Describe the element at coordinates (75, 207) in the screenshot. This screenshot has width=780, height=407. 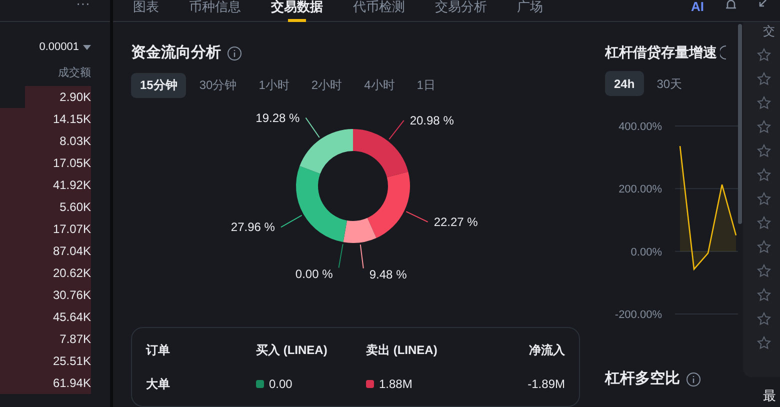
I see `amount-cell-text: 5.60K` at that location.